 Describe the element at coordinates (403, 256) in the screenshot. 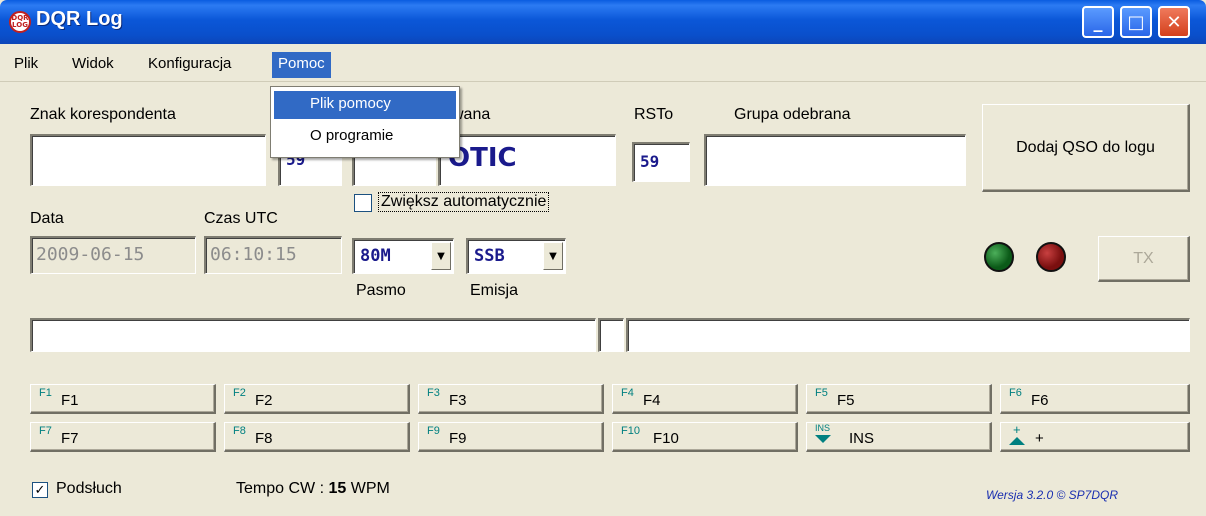

I see `band-select: 80M ▼` at that location.